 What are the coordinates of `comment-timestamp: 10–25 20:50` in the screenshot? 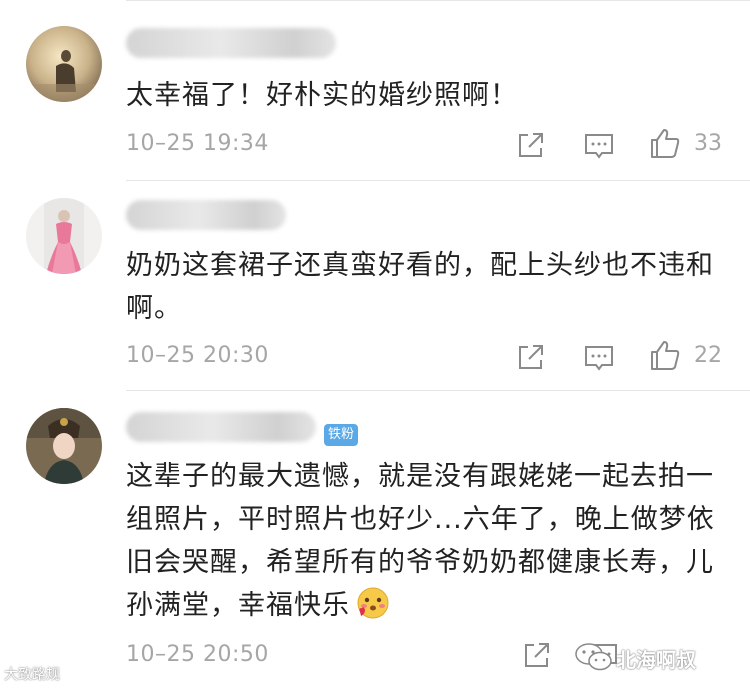 It's located at (197, 654).